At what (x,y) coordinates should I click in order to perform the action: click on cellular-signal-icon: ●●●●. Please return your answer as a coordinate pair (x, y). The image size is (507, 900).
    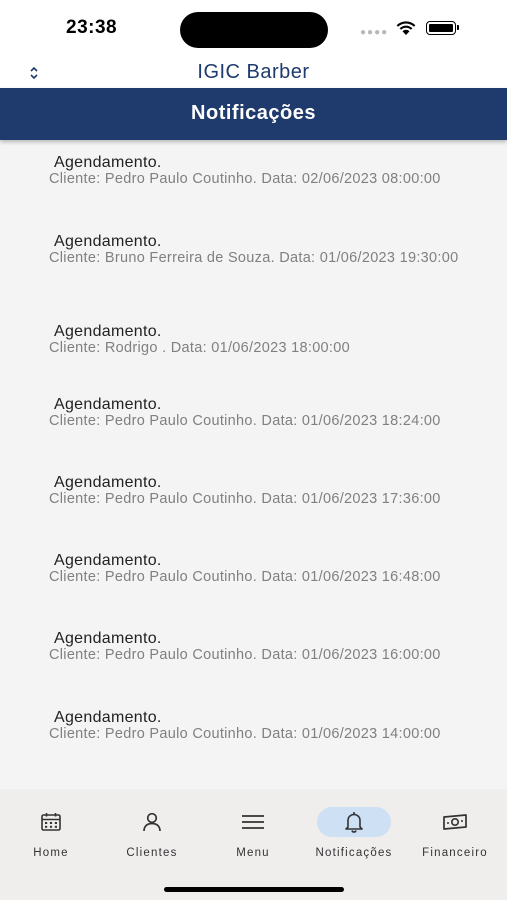
    Looking at the image, I should click on (374, 32).